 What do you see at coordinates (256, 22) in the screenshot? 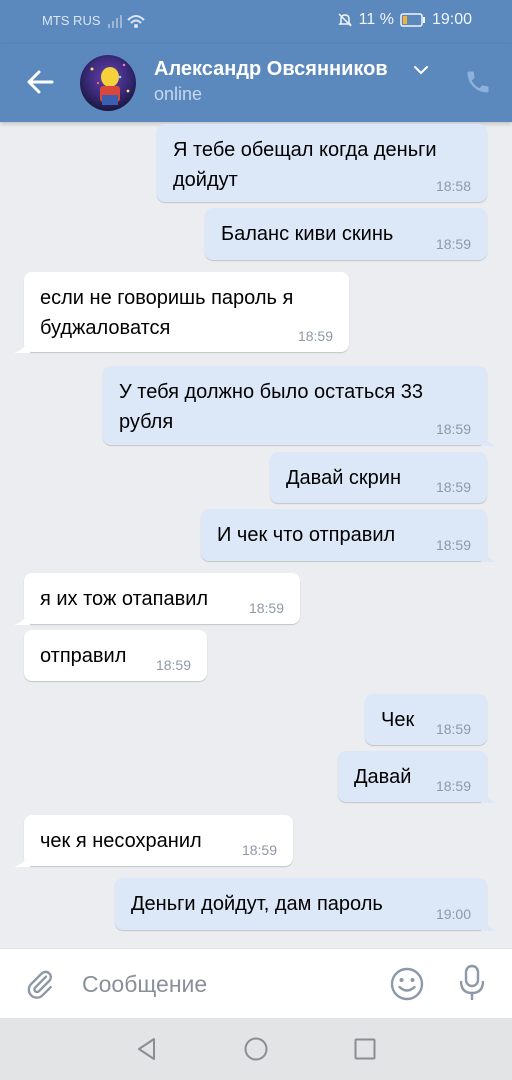
I see `status-bar: MTS RUS 11 % 19:00` at bounding box center [256, 22].